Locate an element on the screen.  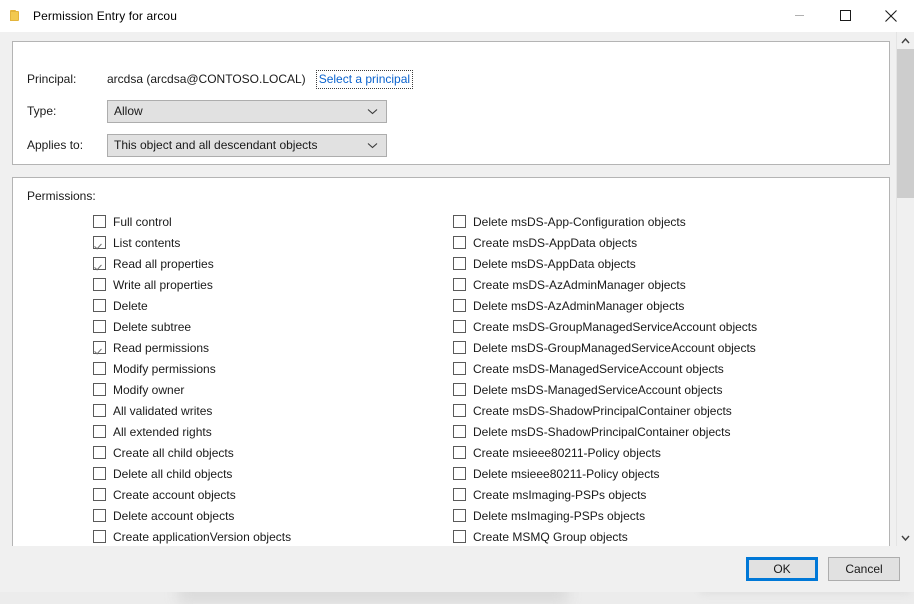
type-dropdown-value: Allow is located at coordinates (128, 111).